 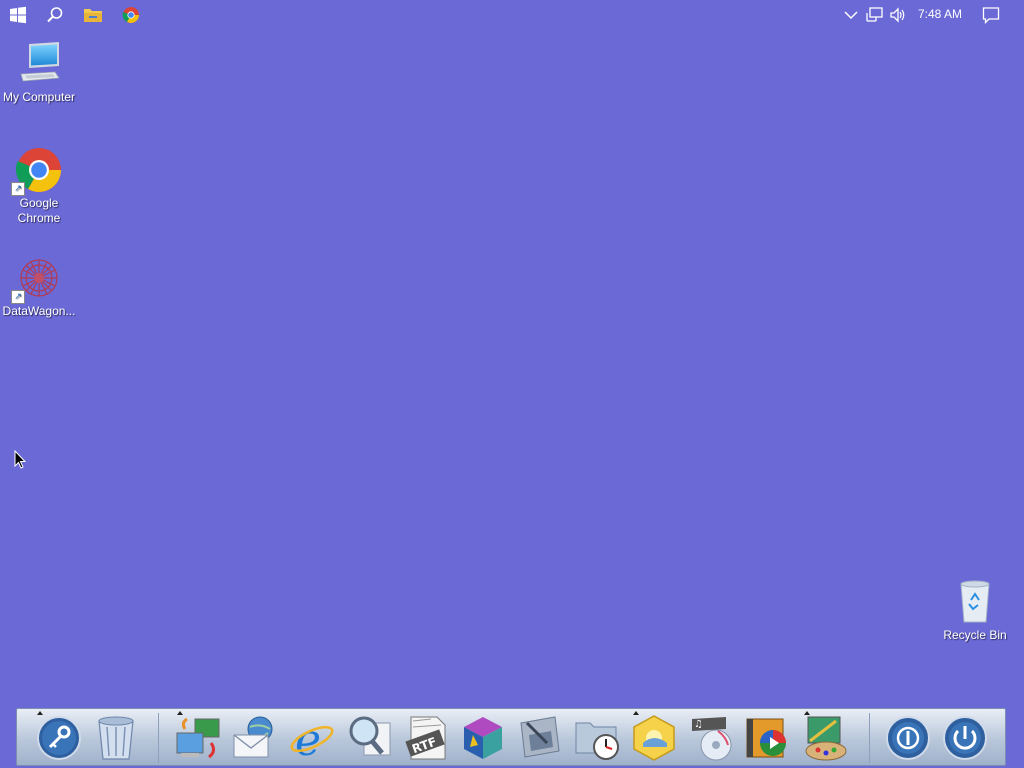 What do you see at coordinates (711, 738) in the screenshot?
I see `music-cd-icon: ♫` at bounding box center [711, 738].